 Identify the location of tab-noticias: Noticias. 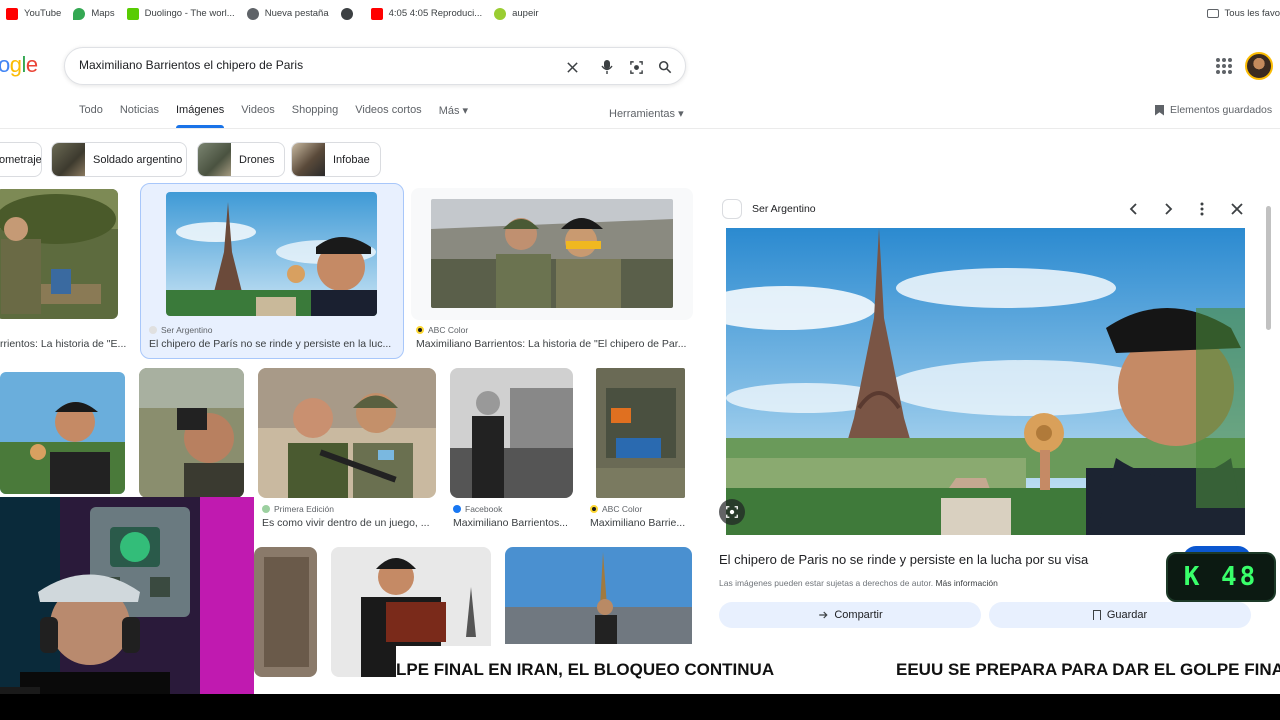
(139, 116).